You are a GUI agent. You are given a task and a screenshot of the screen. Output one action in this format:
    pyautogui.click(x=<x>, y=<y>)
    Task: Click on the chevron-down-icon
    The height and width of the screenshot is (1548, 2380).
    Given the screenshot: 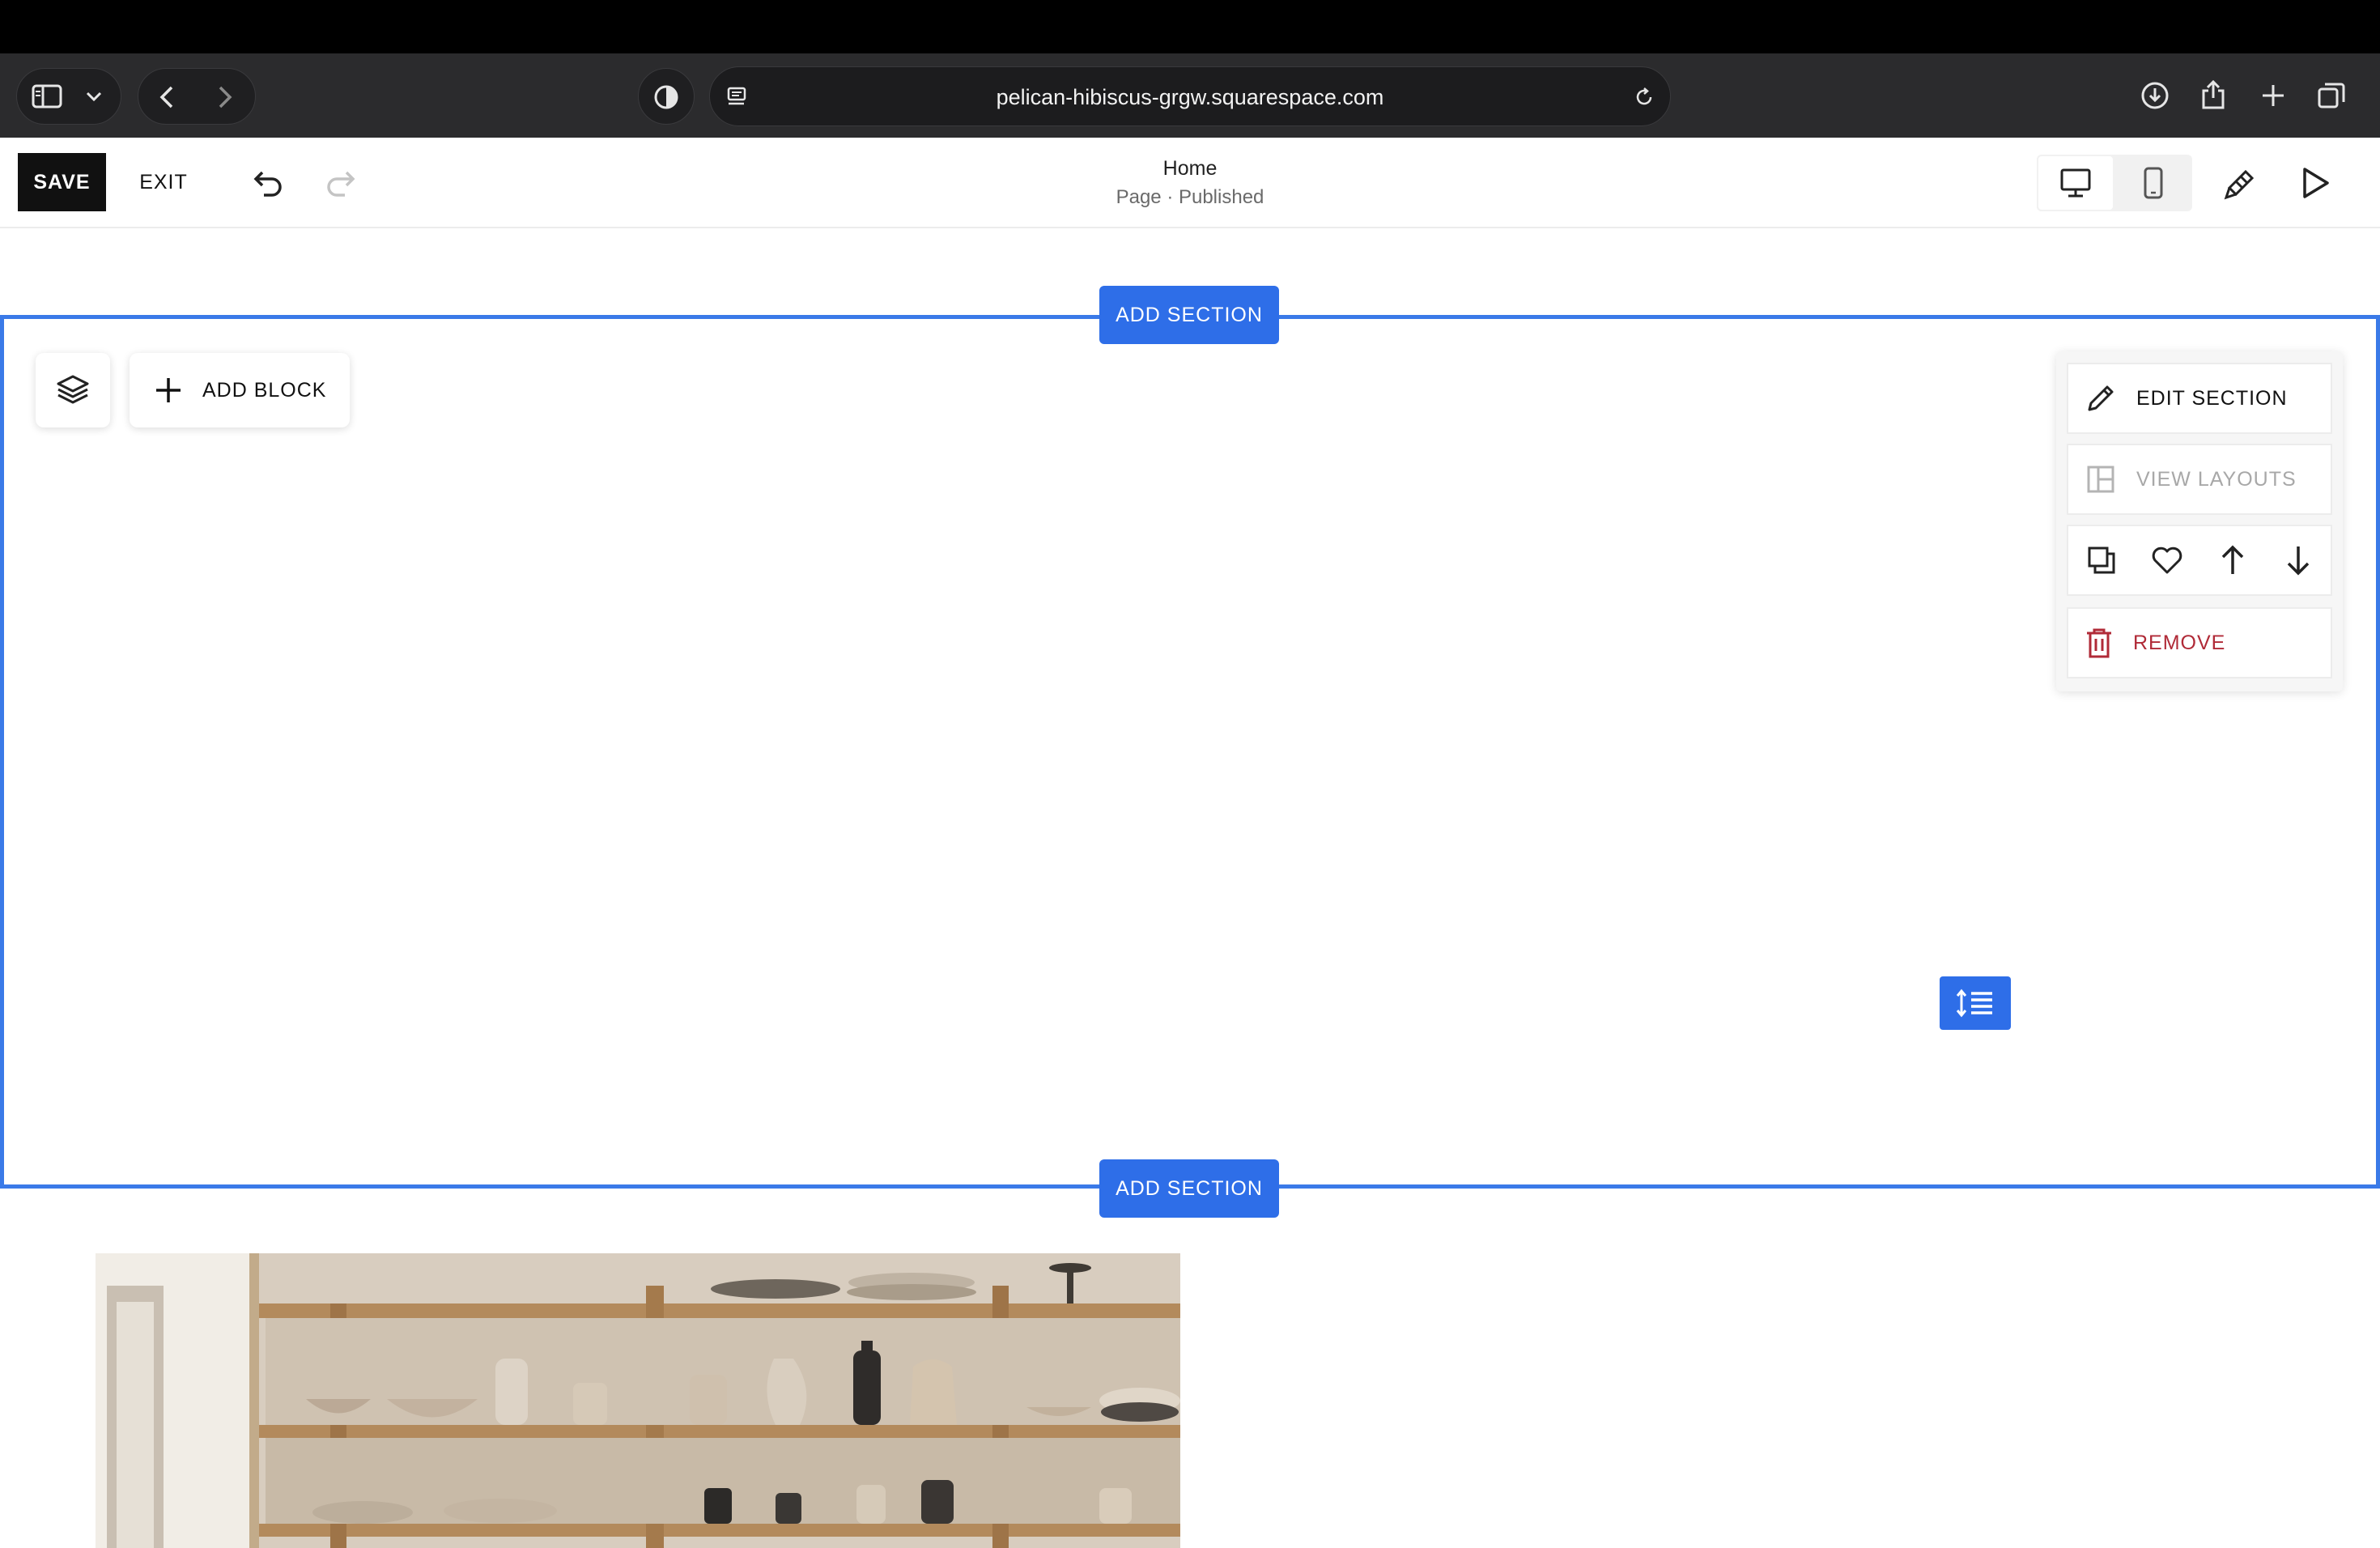 What is the action you would take?
    pyautogui.click(x=94, y=96)
    